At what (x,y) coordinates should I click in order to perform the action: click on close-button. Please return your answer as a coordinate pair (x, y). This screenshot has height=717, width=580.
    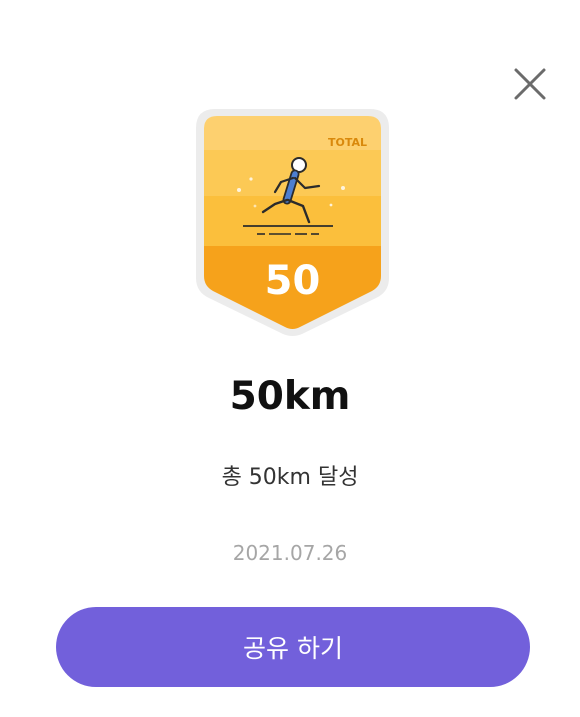
    Looking at the image, I should click on (529, 83).